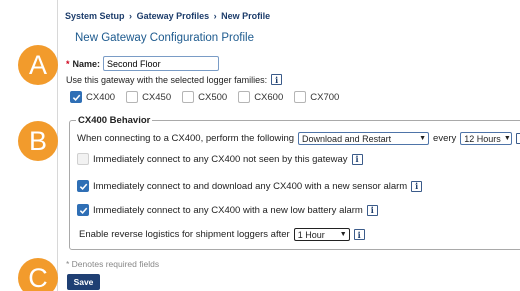 Image resolution: width=520 pixels, height=291 pixels. I want to click on family-cx450: CX450, so click(148, 97).